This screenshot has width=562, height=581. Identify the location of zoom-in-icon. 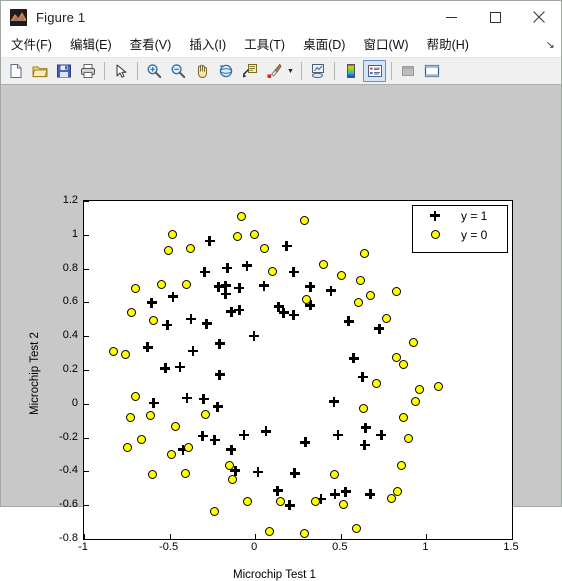
(153, 71).